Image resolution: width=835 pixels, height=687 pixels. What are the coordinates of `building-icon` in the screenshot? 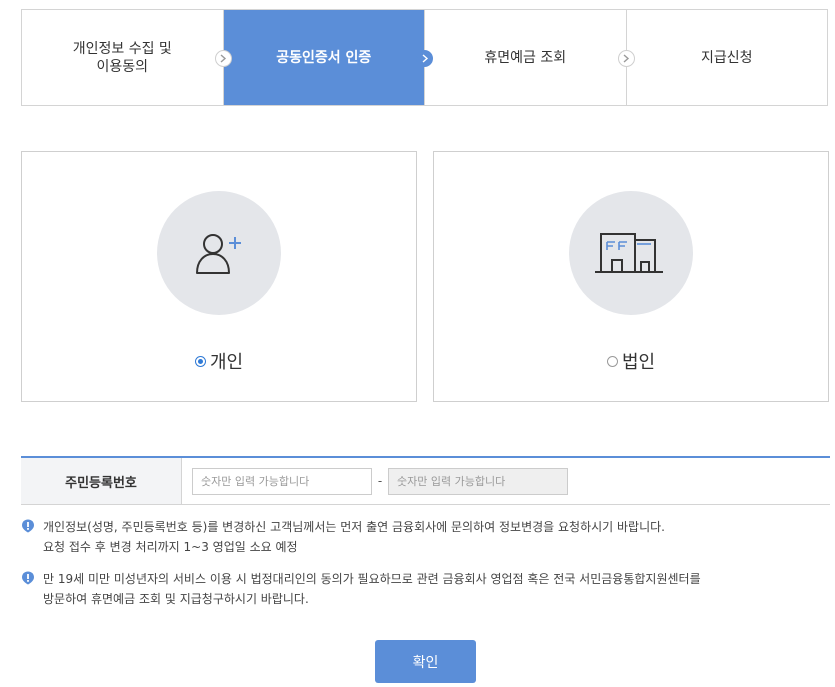 It's located at (629, 253).